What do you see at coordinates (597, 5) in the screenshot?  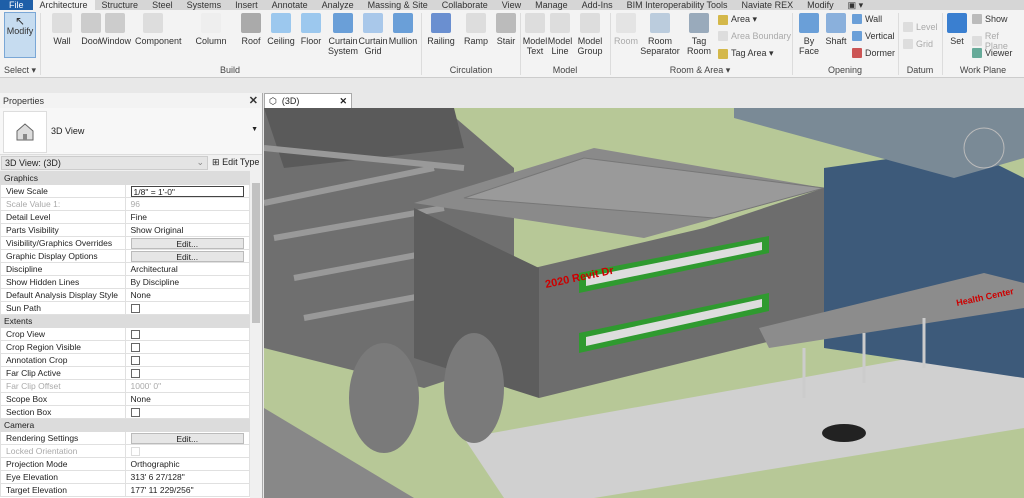 I see `tab-add-ins: Add-Ins` at bounding box center [597, 5].